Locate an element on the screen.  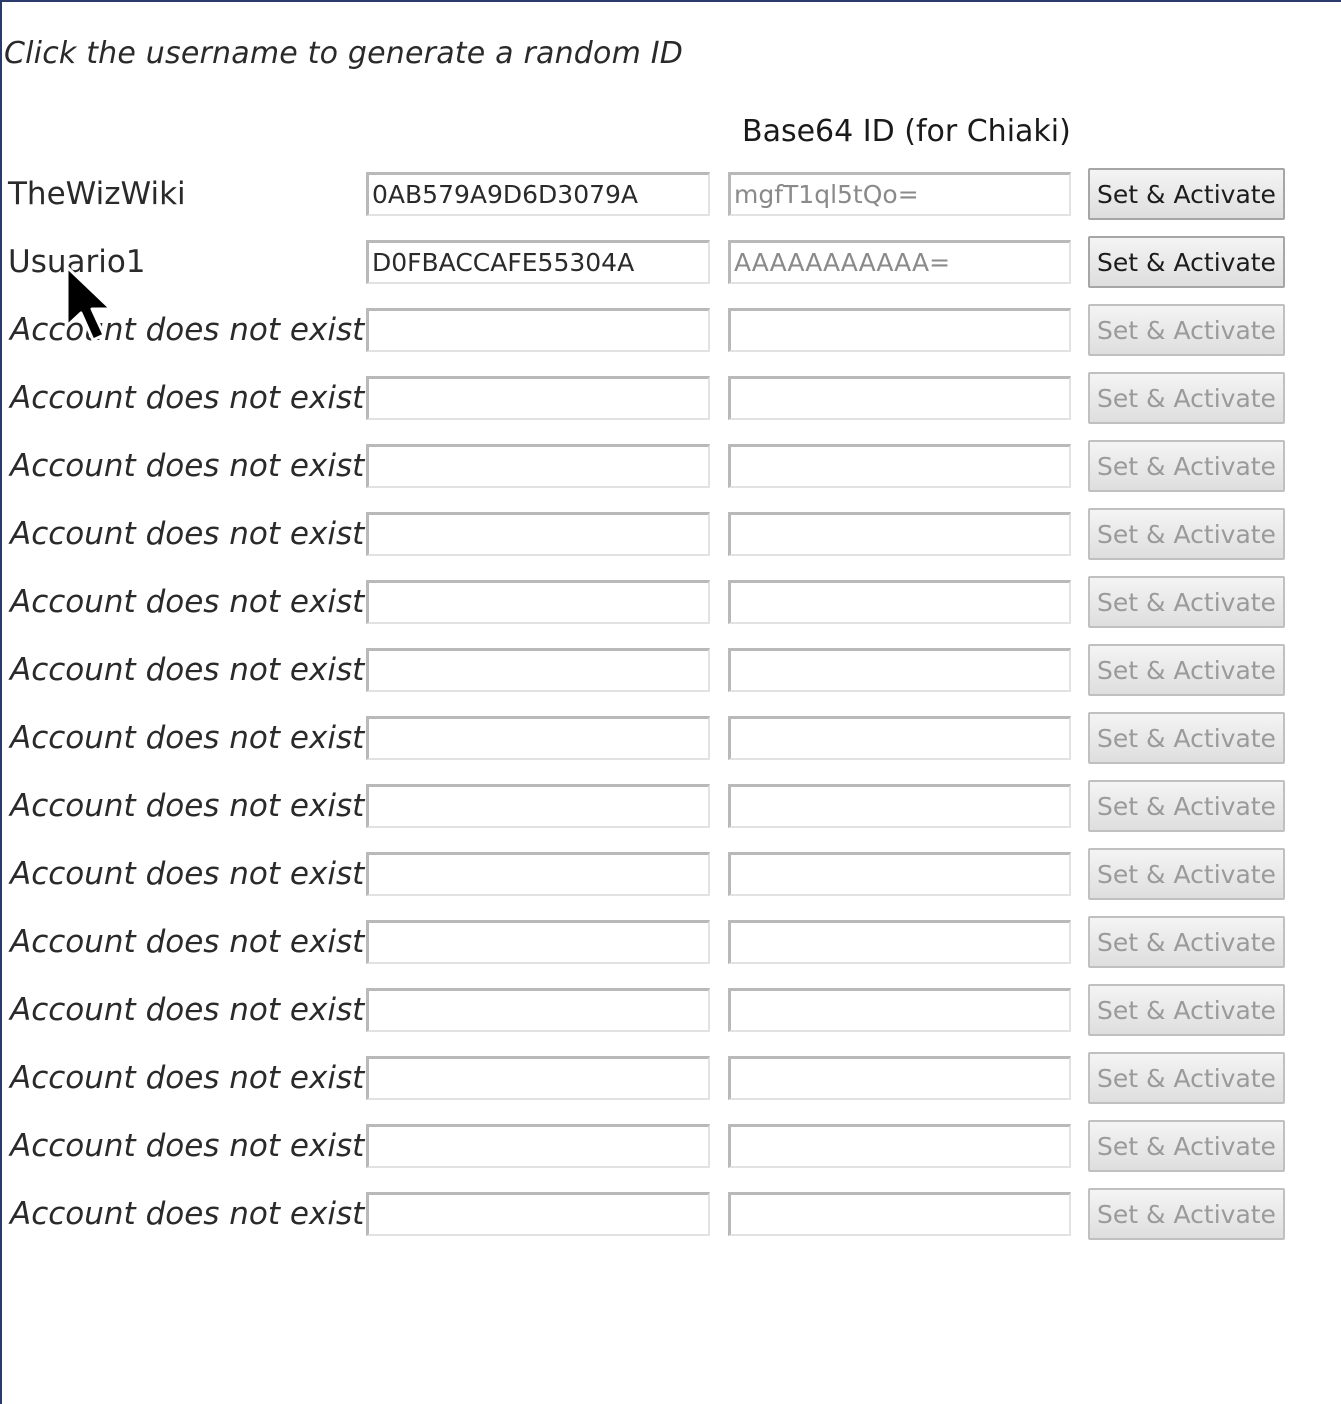
account-row: Usuario1 Set & Activate is located at coordinates (670, 270).